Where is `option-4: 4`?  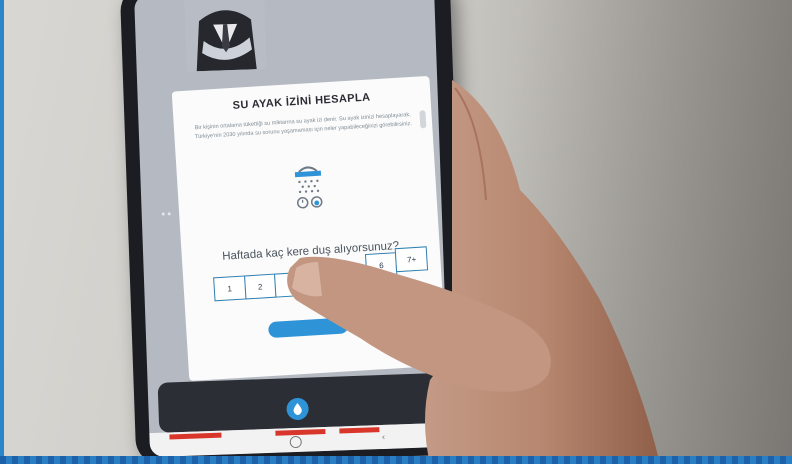 option-4: 4 is located at coordinates (321, 282).